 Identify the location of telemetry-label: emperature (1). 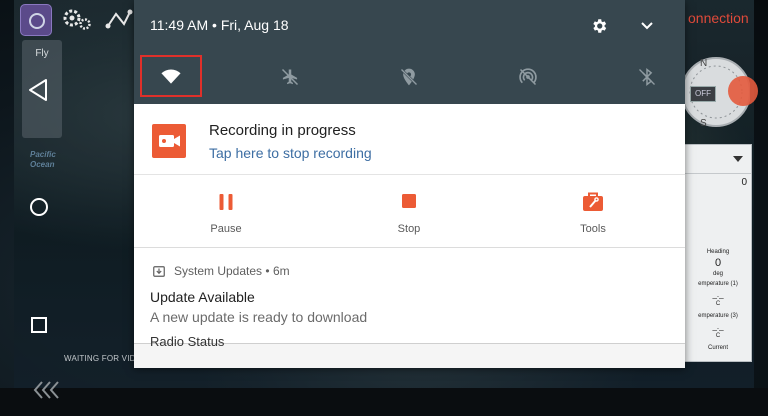
(718, 284).